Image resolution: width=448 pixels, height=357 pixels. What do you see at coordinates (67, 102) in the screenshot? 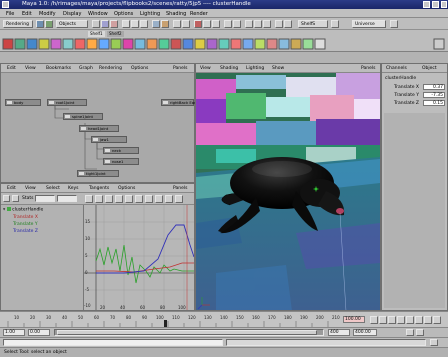
I see `hypergraph-node: root1Joint` at bounding box center [67, 102].